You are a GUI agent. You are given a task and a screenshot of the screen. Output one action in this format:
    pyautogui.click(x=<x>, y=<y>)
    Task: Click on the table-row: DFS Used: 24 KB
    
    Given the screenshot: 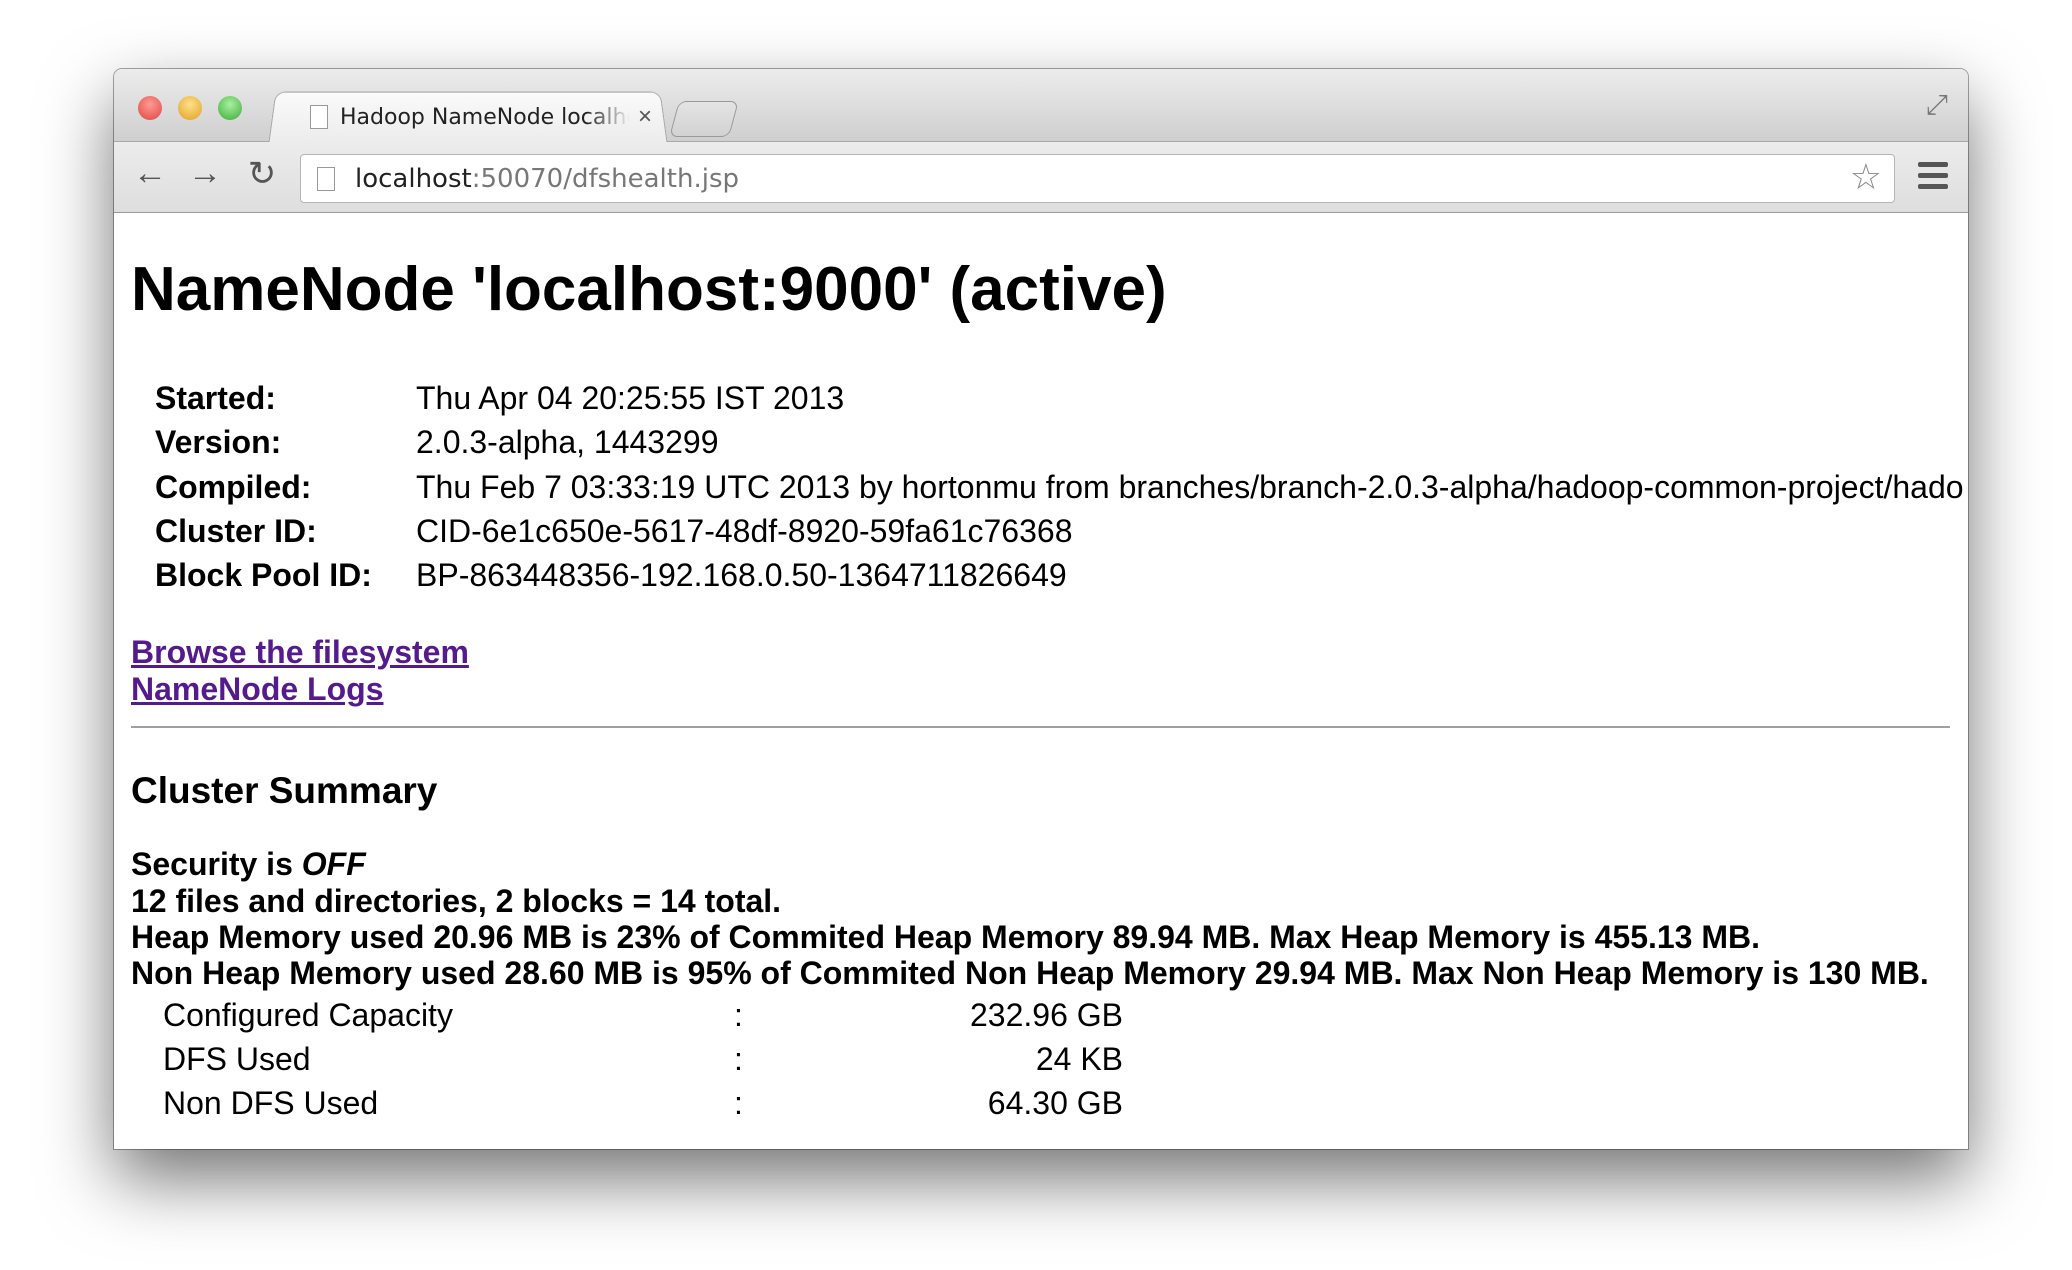 What is the action you would take?
    pyautogui.click(x=643, y=1063)
    